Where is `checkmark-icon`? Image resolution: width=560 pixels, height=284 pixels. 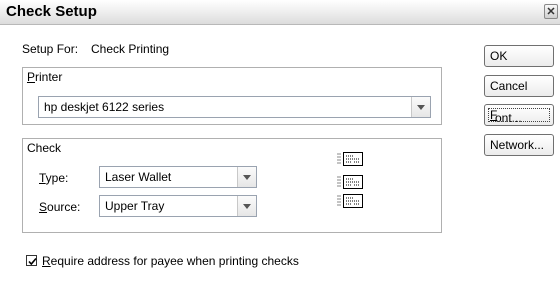
checkmark-icon is located at coordinates (32, 261).